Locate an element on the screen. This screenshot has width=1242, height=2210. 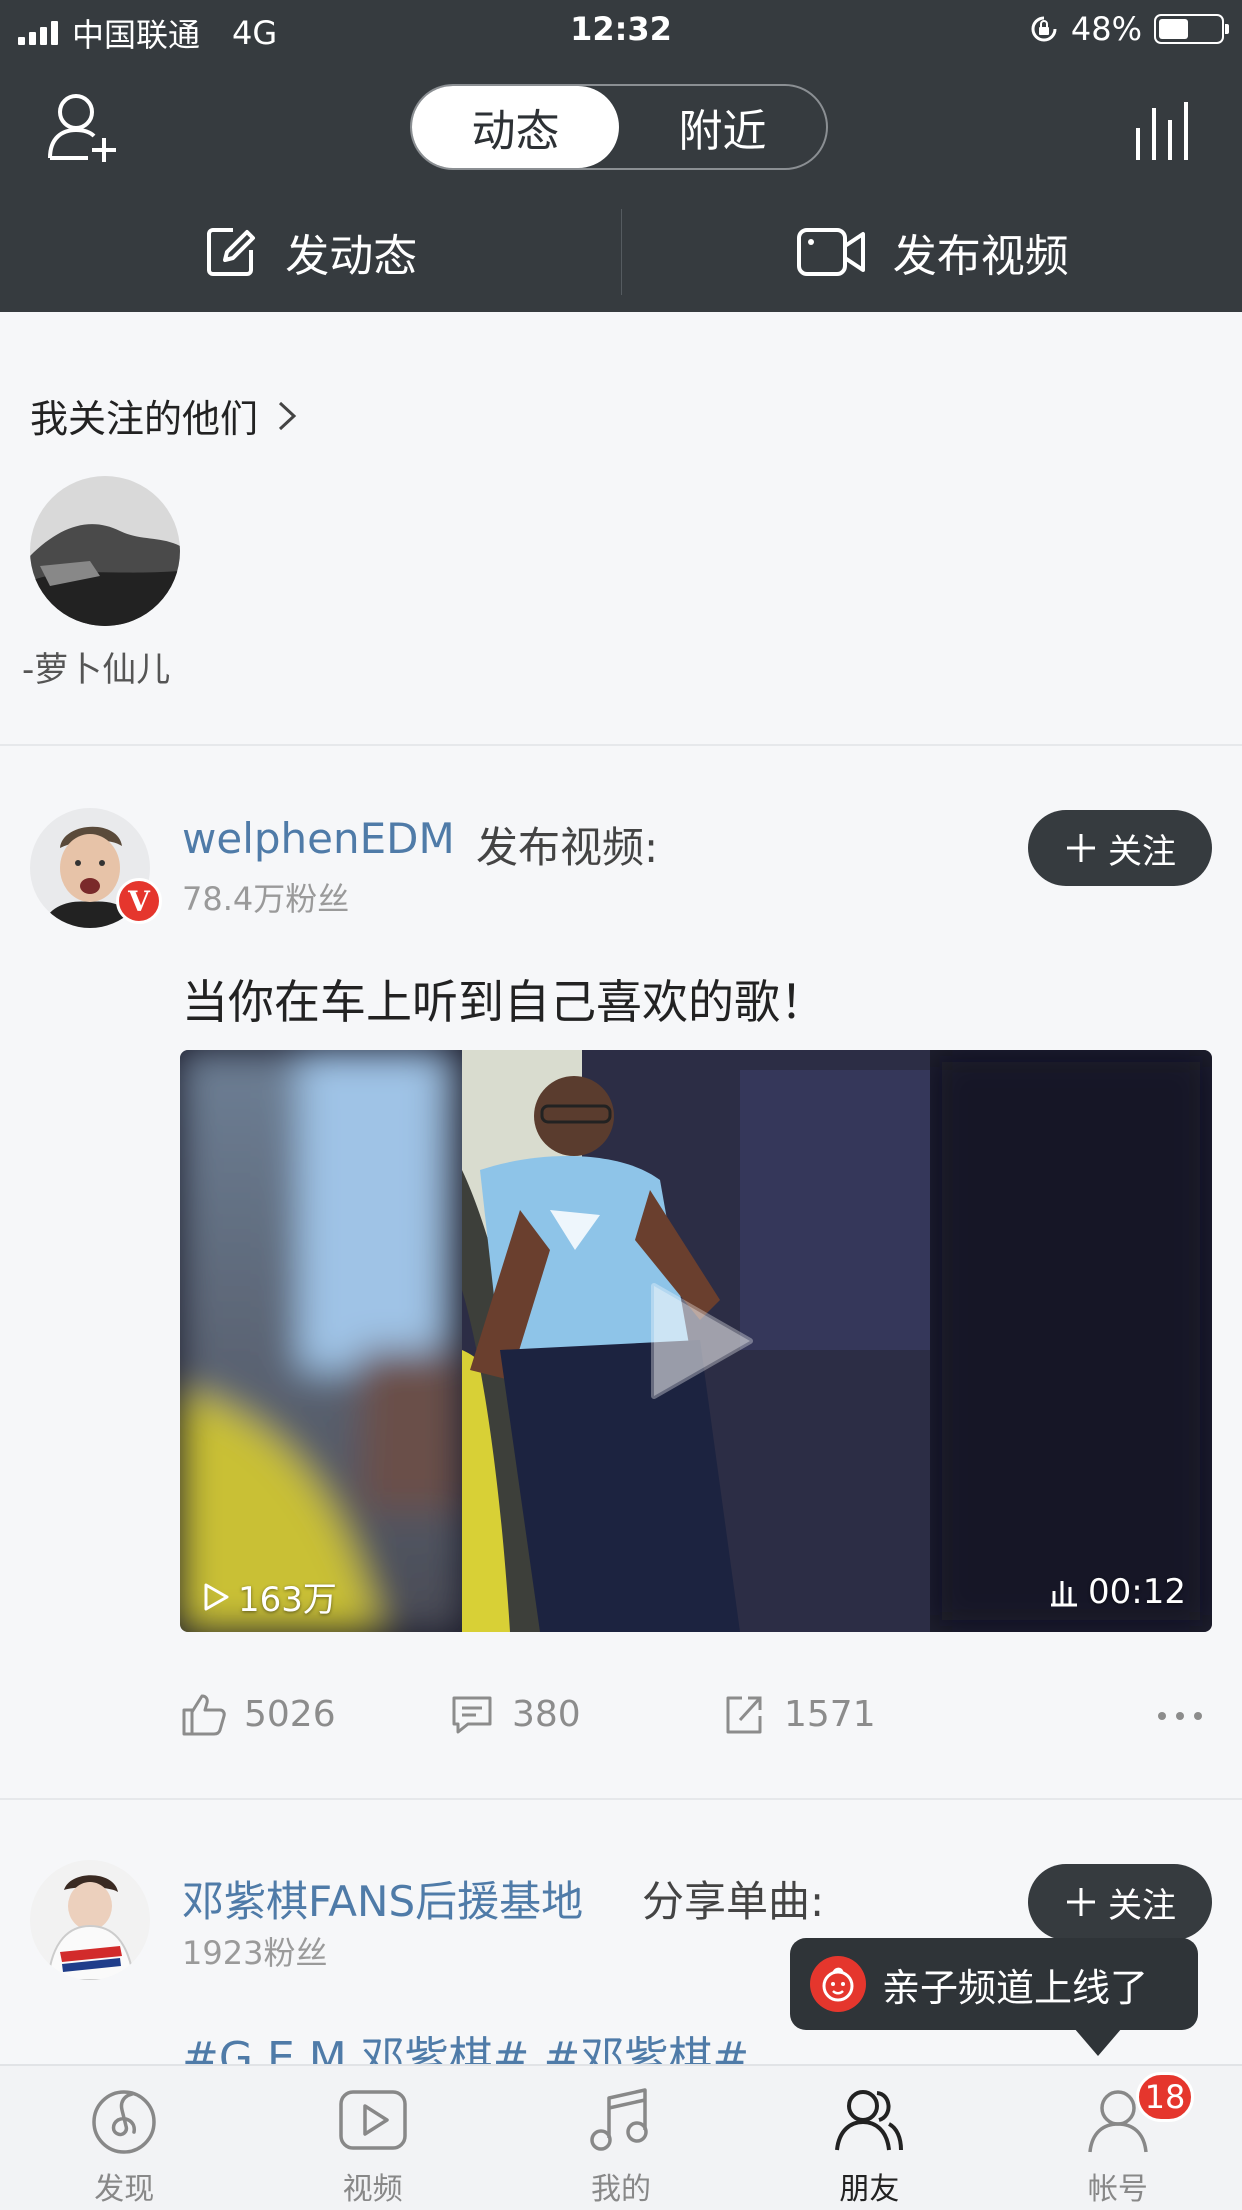
like-button: 5026 is located at coordinates (258, 1714).